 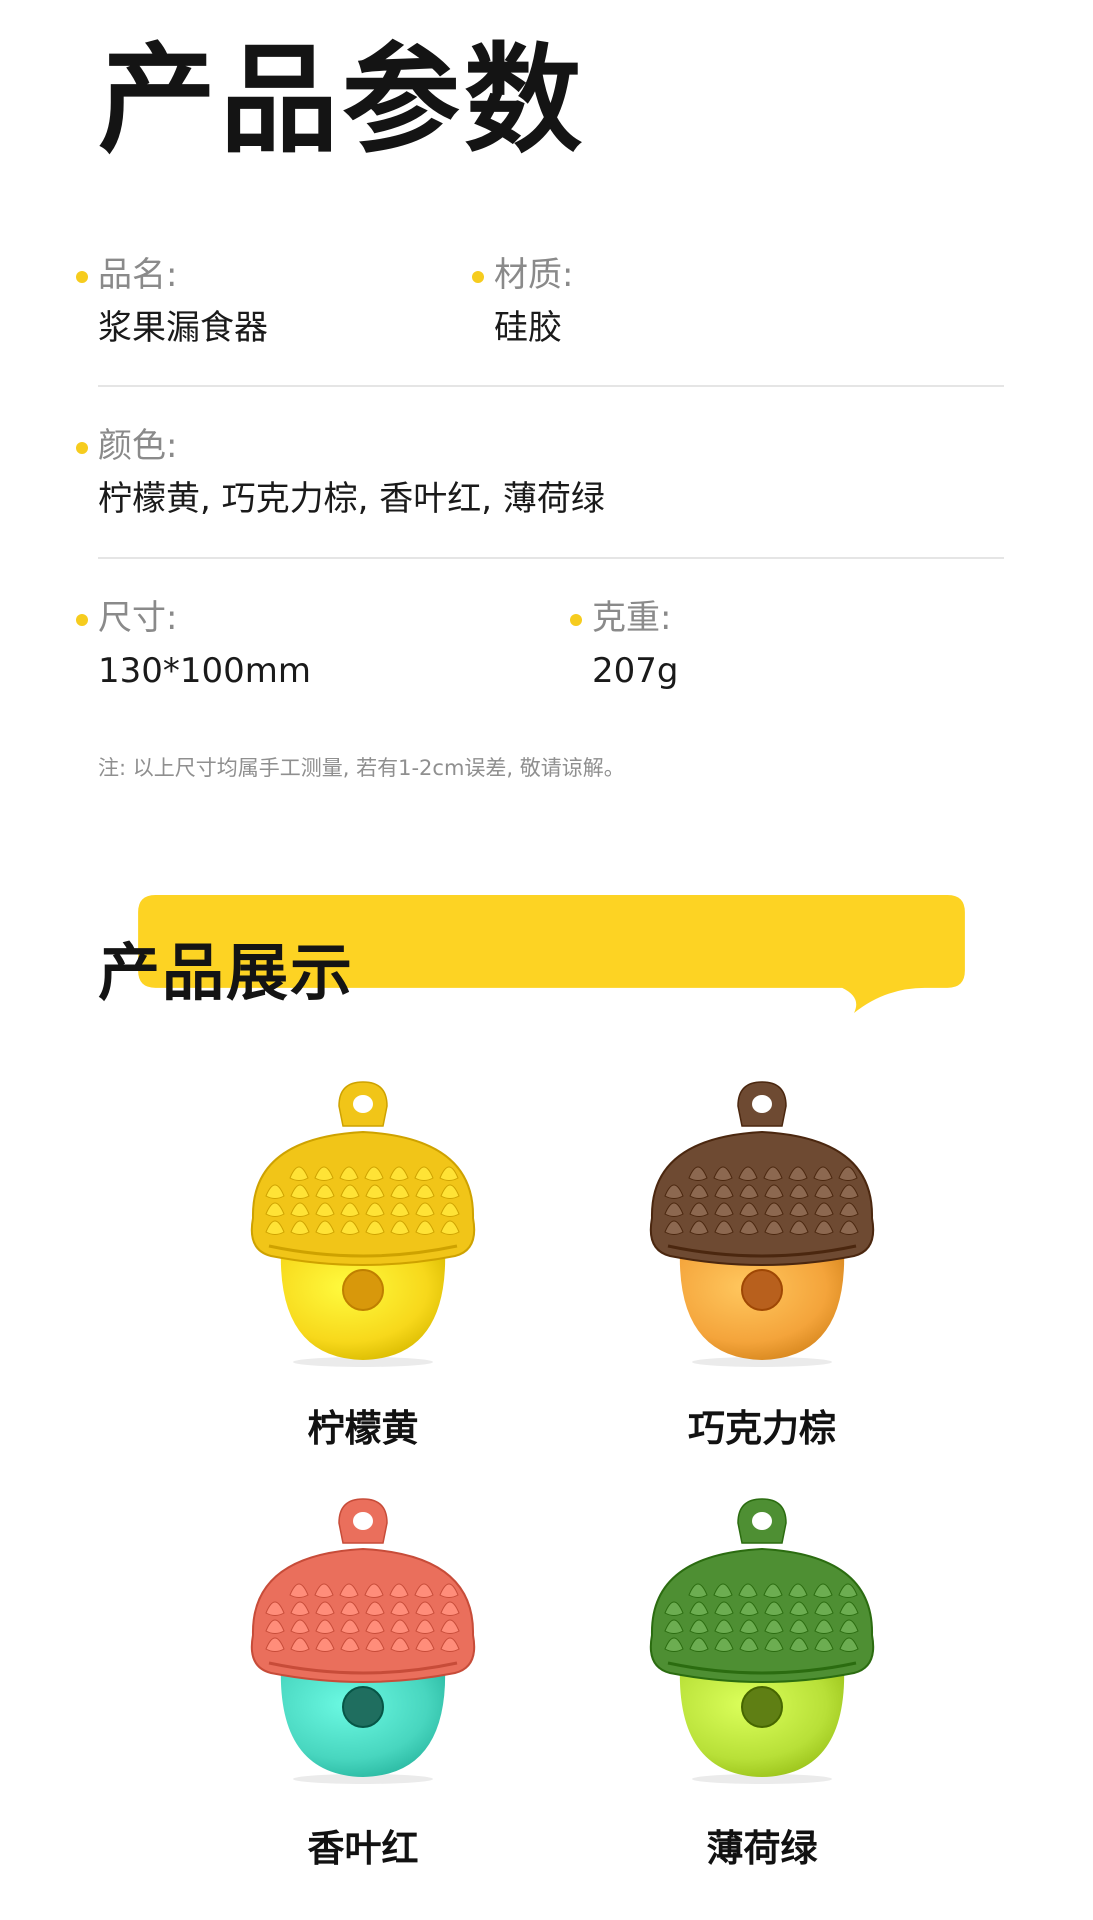 I want to click on product-image-chocolate-brown, so click(x=762, y=1223).